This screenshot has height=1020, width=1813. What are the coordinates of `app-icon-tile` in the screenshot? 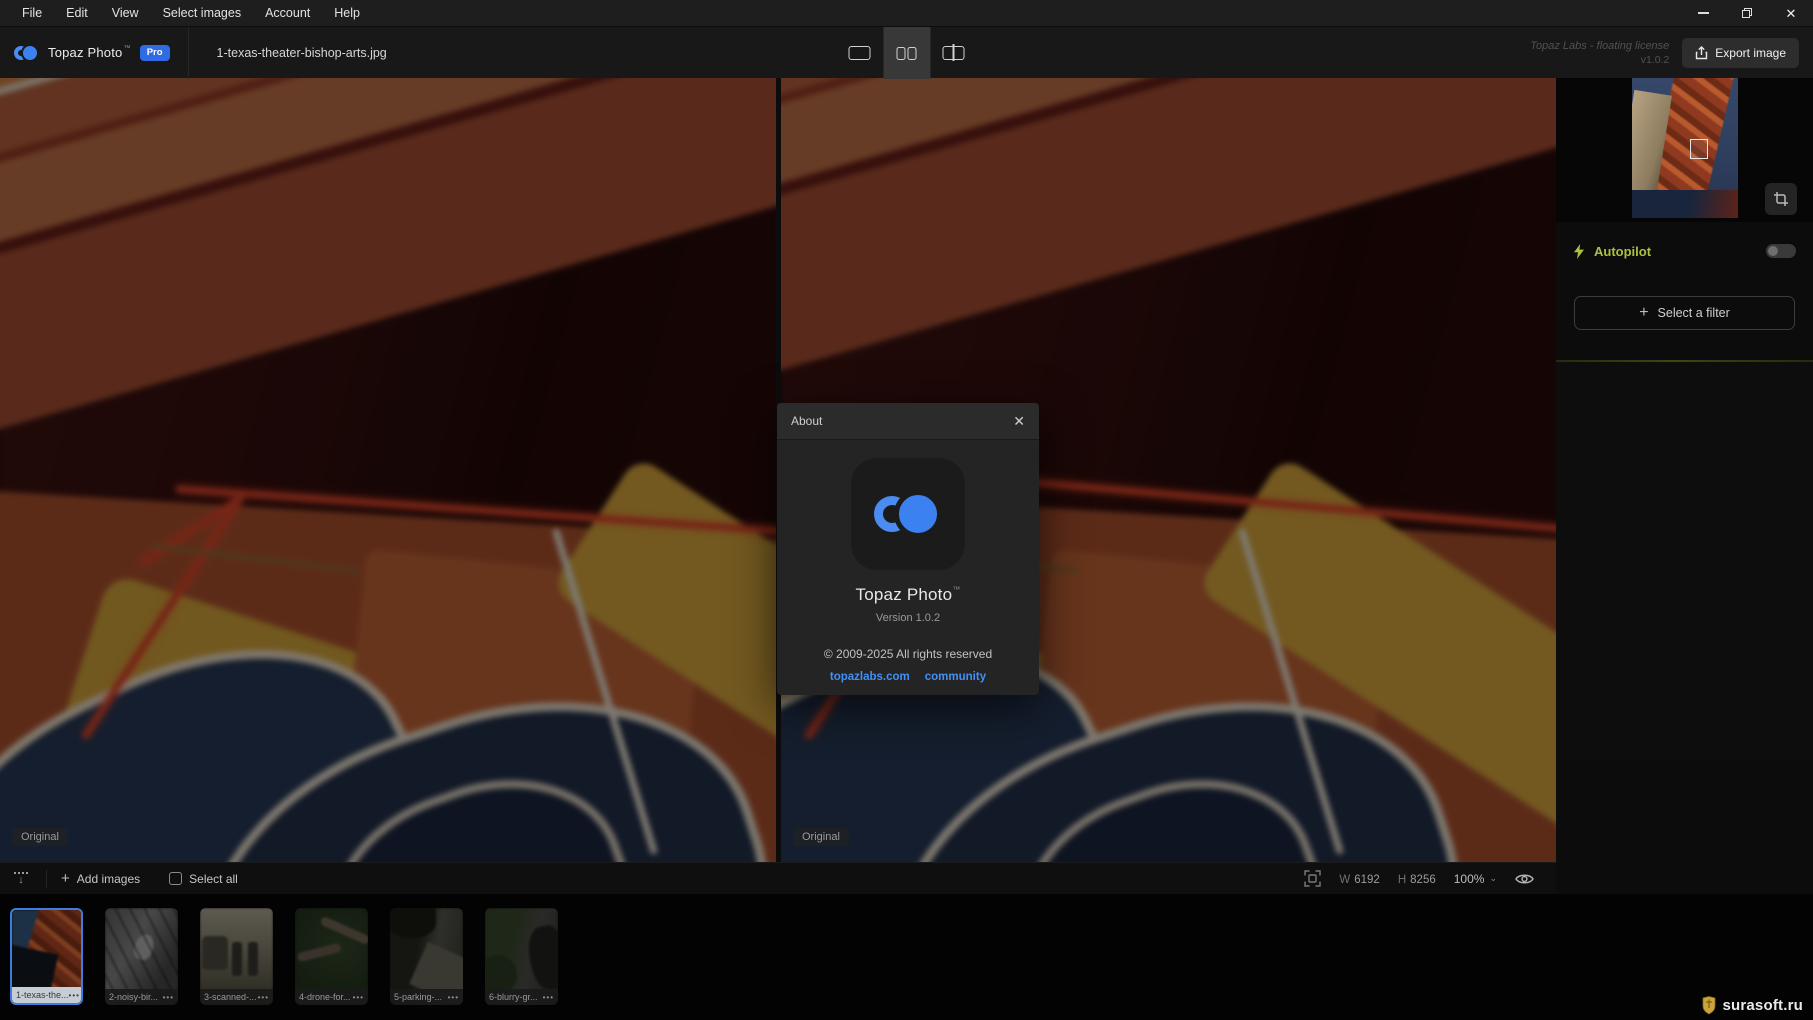 It's located at (908, 514).